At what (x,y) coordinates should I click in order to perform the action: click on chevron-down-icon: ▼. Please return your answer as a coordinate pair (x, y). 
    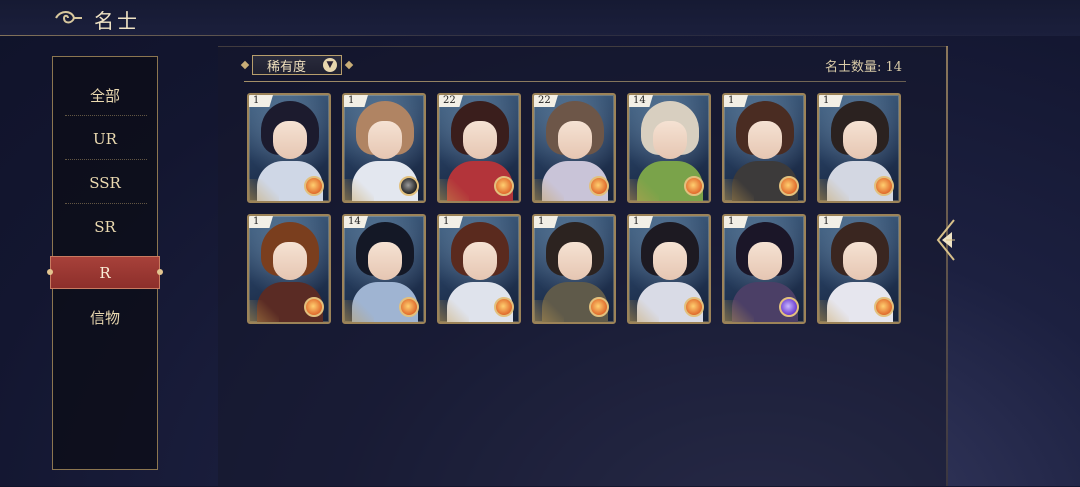
    Looking at the image, I should click on (330, 65).